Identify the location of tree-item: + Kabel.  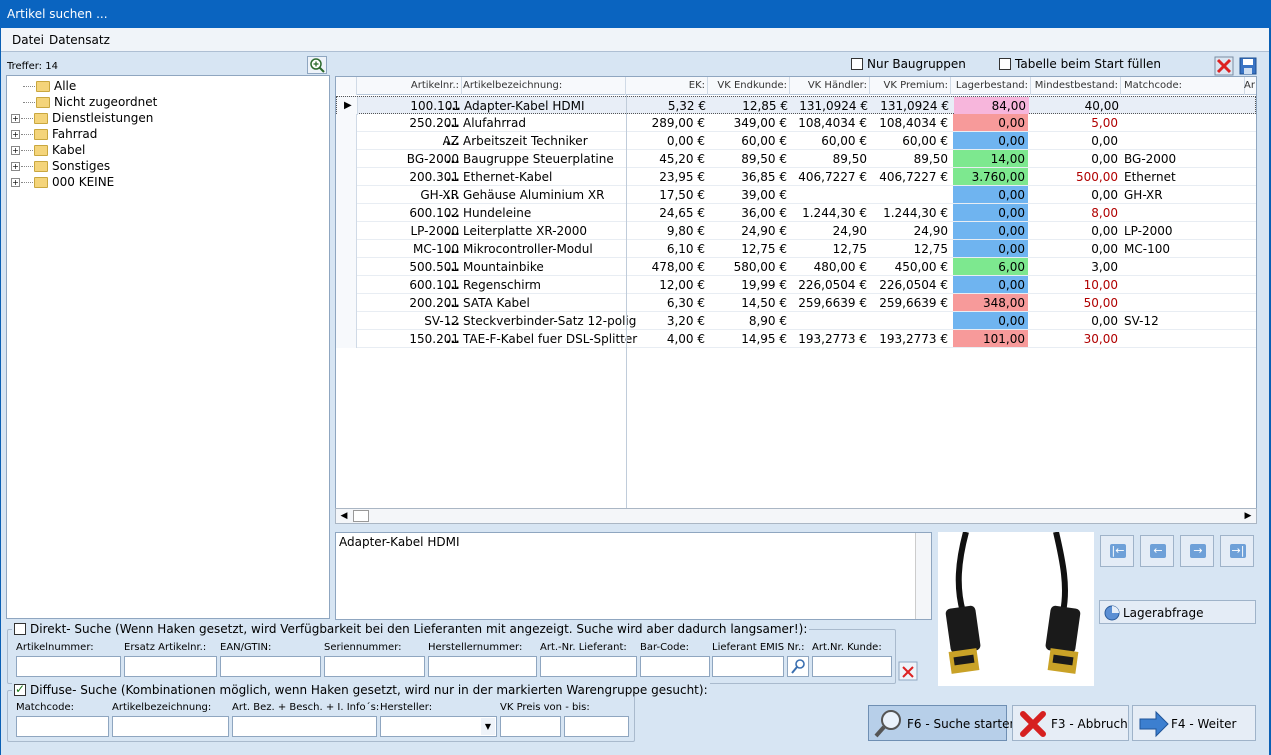
(48, 151).